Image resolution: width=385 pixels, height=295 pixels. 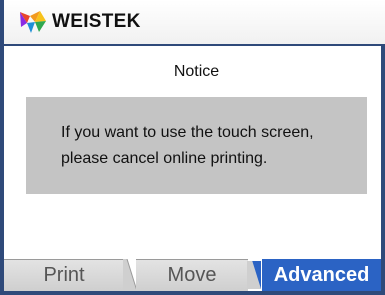 What do you see at coordinates (187, 132) in the screenshot?
I see `notice-message-line: If you want to use the touch screen,` at bounding box center [187, 132].